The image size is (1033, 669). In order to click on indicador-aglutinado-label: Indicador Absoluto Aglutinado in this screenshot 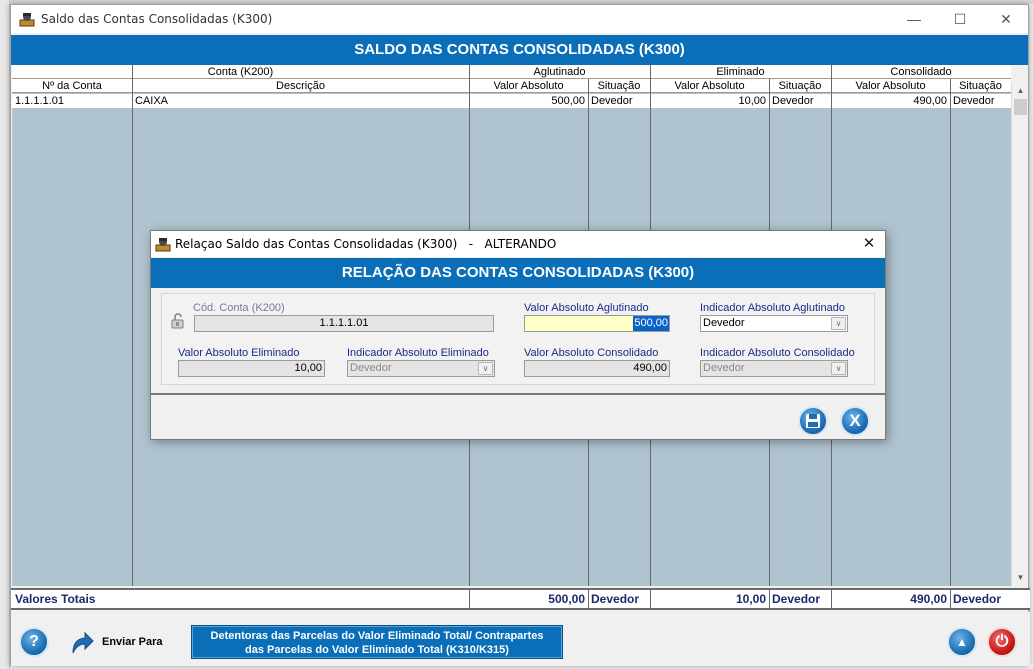, I will do `click(772, 308)`.